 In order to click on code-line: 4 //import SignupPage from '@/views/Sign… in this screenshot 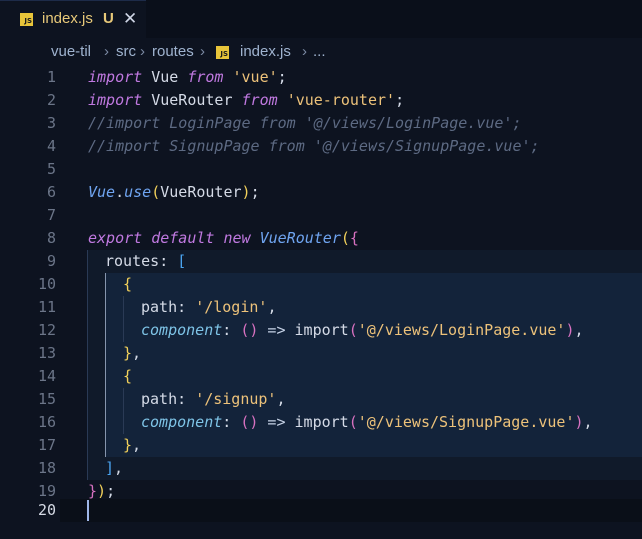, I will do `click(321, 146)`.